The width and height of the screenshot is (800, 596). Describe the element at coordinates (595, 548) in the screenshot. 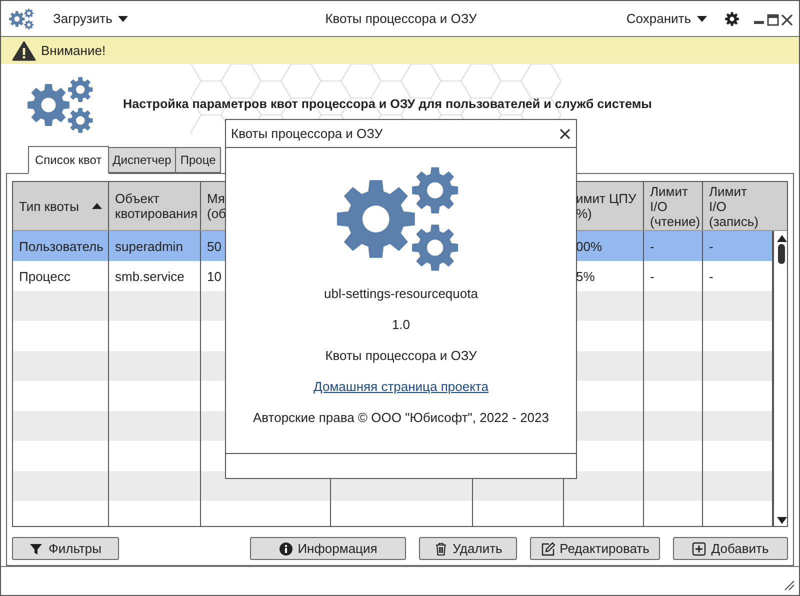

I see `action-button: Редактировать` at that location.